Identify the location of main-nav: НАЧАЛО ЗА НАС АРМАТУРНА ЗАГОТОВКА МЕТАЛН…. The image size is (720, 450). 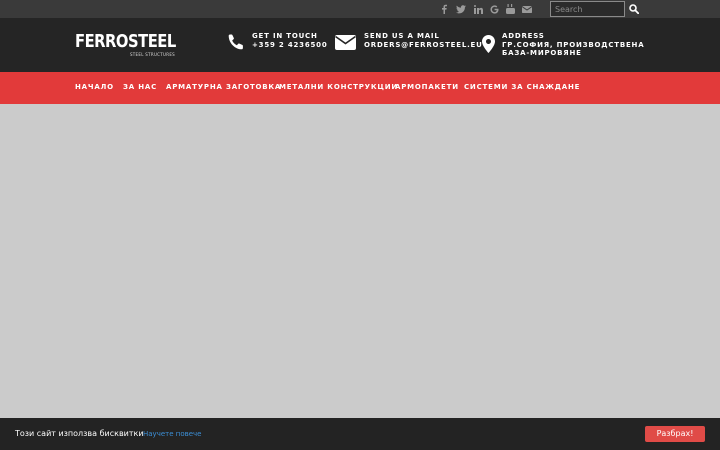
(360, 88).